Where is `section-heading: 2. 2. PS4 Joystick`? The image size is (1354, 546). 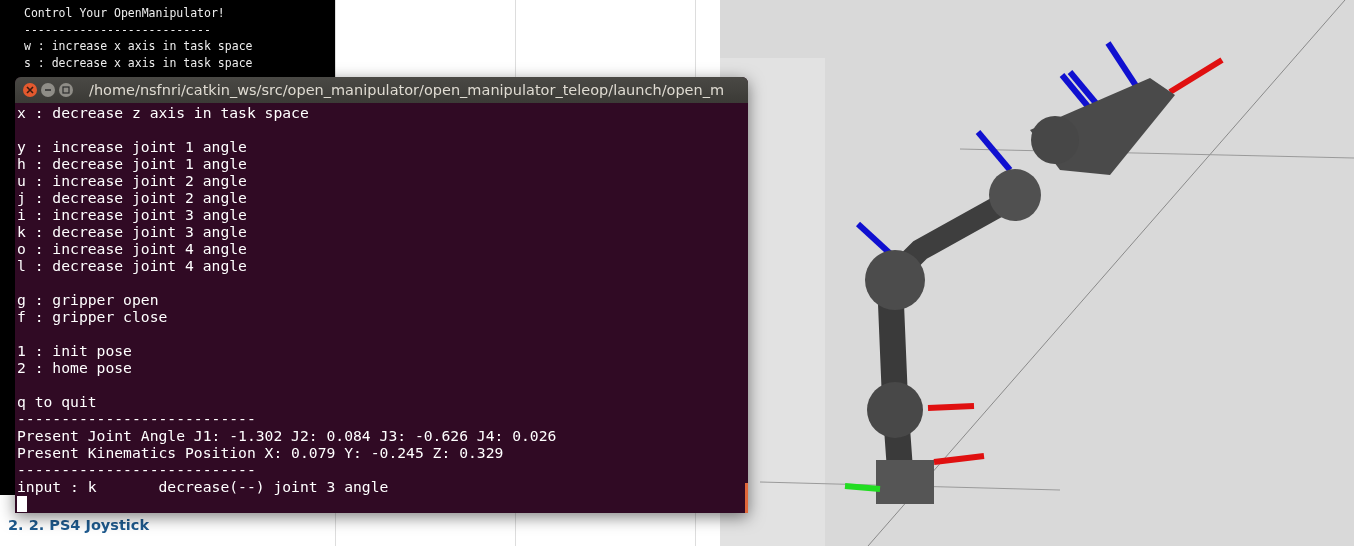
section-heading: 2. 2. PS4 Joystick is located at coordinates (79, 525).